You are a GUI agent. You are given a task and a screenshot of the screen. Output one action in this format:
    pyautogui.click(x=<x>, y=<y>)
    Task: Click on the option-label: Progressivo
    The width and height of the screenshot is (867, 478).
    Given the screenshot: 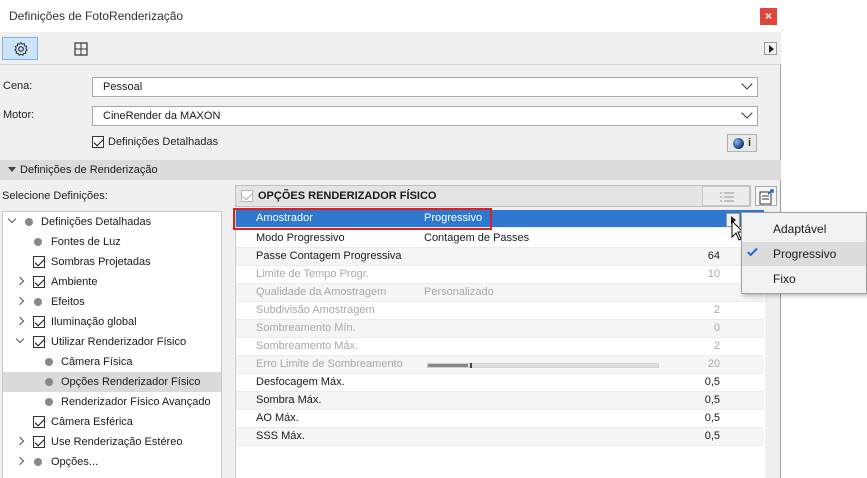 What is the action you would take?
    pyautogui.click(x=805, y=254)
    